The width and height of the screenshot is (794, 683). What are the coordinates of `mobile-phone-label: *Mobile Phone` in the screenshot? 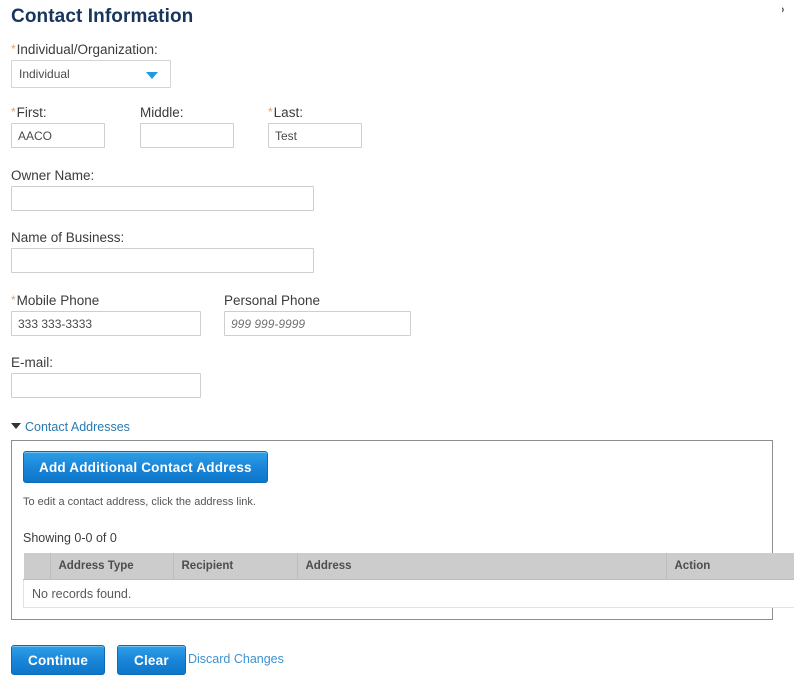 It's located at (55, 301).